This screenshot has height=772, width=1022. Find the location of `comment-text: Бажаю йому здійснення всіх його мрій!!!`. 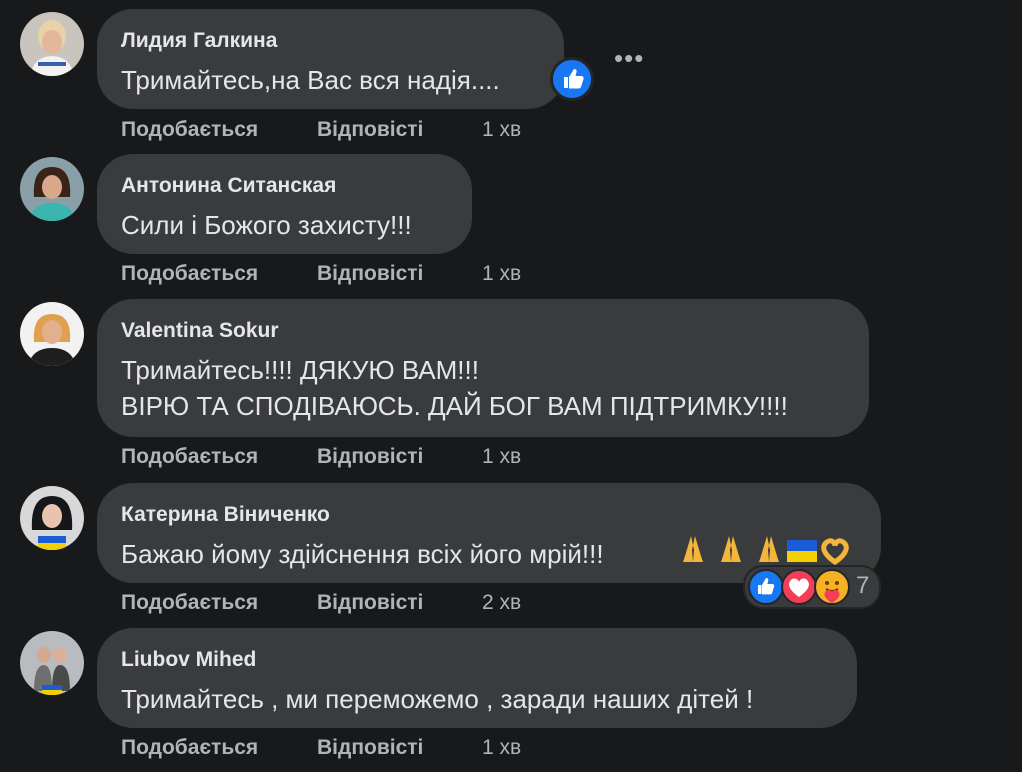

comment-text: Бажаю йому здійснення всіх його мрій!!! is located at coordinates (362, 554).